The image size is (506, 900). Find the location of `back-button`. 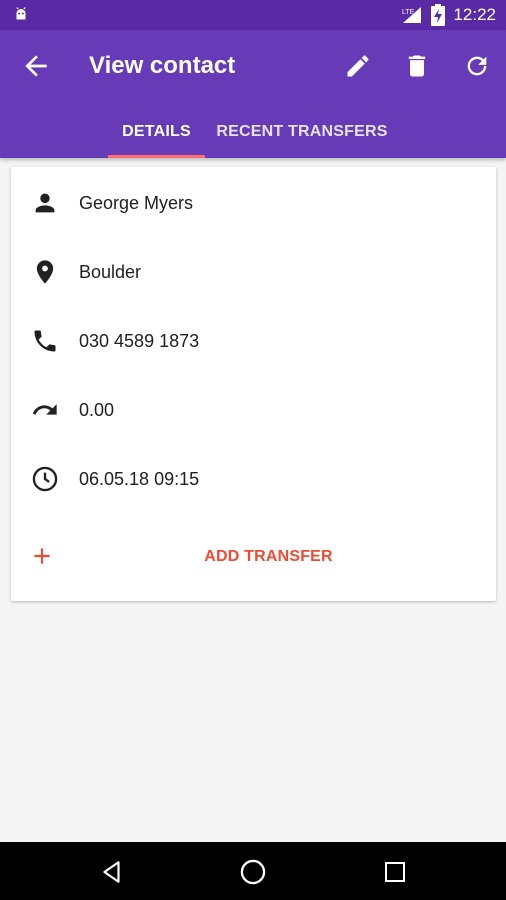

back-button is located at coordinates (36, 66).